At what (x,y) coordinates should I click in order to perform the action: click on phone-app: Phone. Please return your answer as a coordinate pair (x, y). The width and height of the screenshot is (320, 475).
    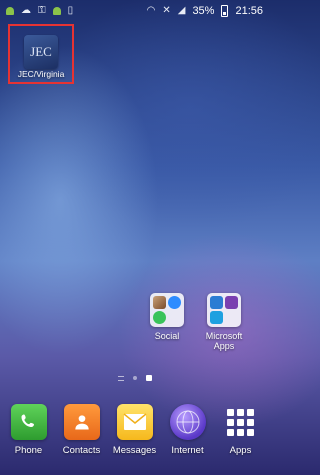
    Looking at the image, I should click on (29, 427).